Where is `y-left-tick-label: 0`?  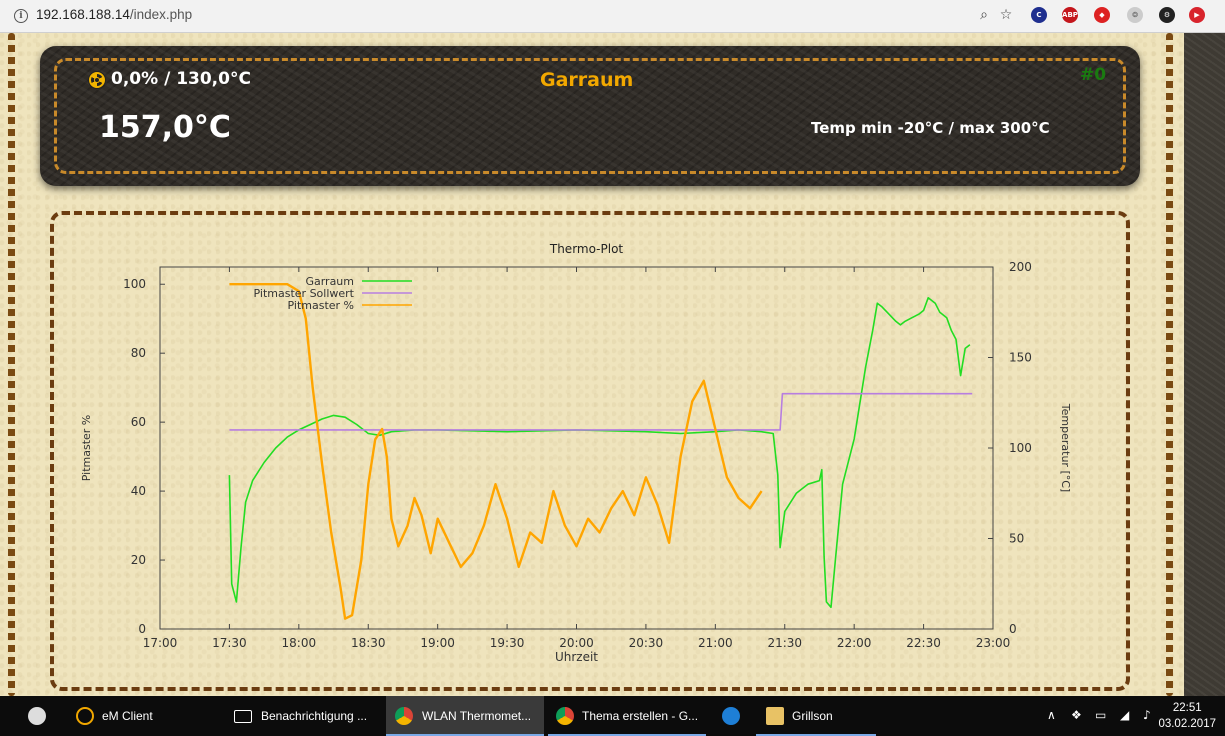
y-left-tick-label: 0 is located at coordinates (142, 629).